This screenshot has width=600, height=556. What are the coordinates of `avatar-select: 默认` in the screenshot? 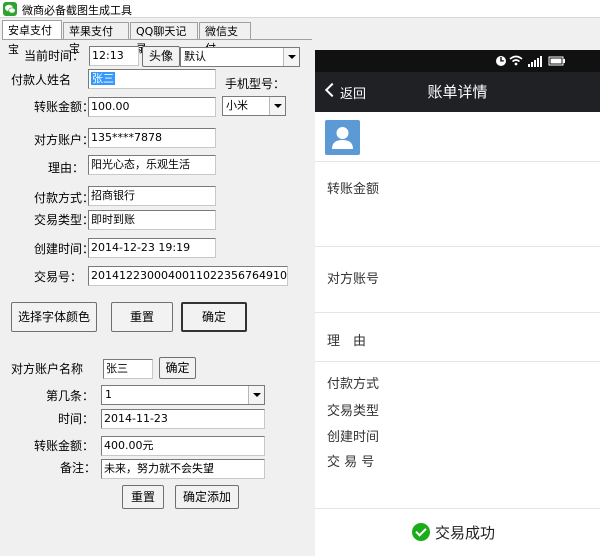 It's located at (240, 57).